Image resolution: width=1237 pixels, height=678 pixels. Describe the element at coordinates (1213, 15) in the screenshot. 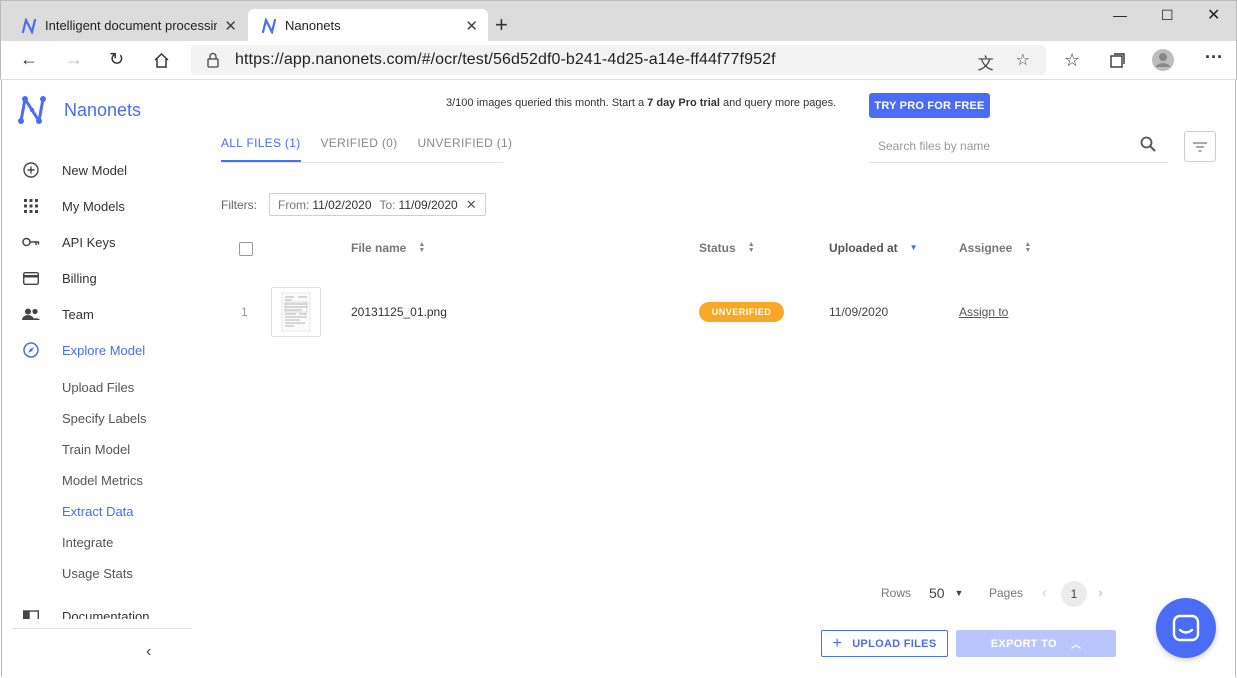

I see `window-close-icon: ✕` at that location.